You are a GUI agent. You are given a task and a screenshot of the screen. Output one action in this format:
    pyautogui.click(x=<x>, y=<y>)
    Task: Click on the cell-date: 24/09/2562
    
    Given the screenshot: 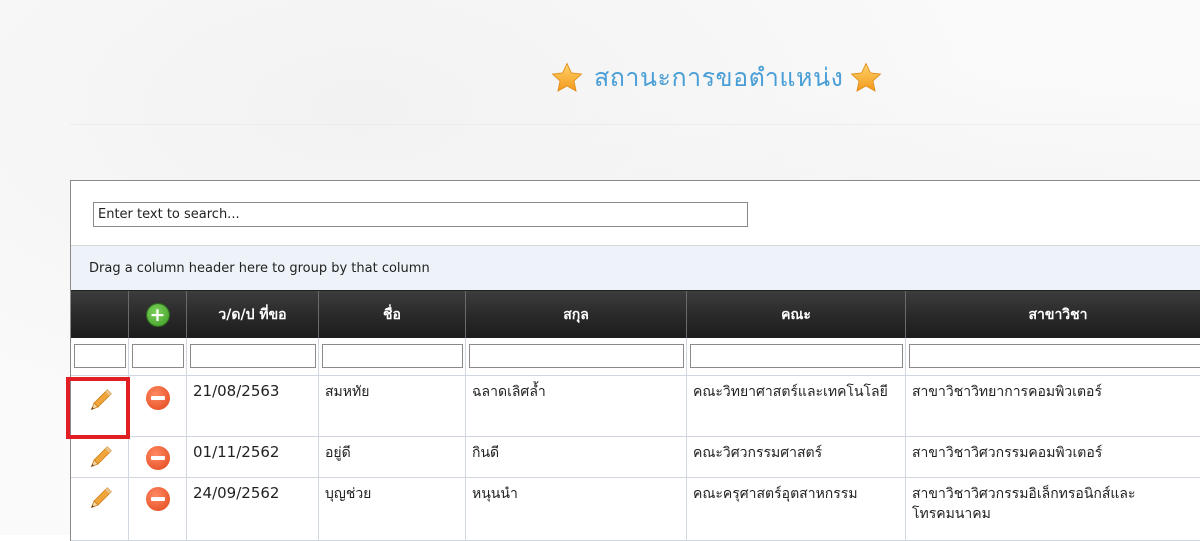 What is the action you would take?
    pyautogui.click(x=253, y=509)
    